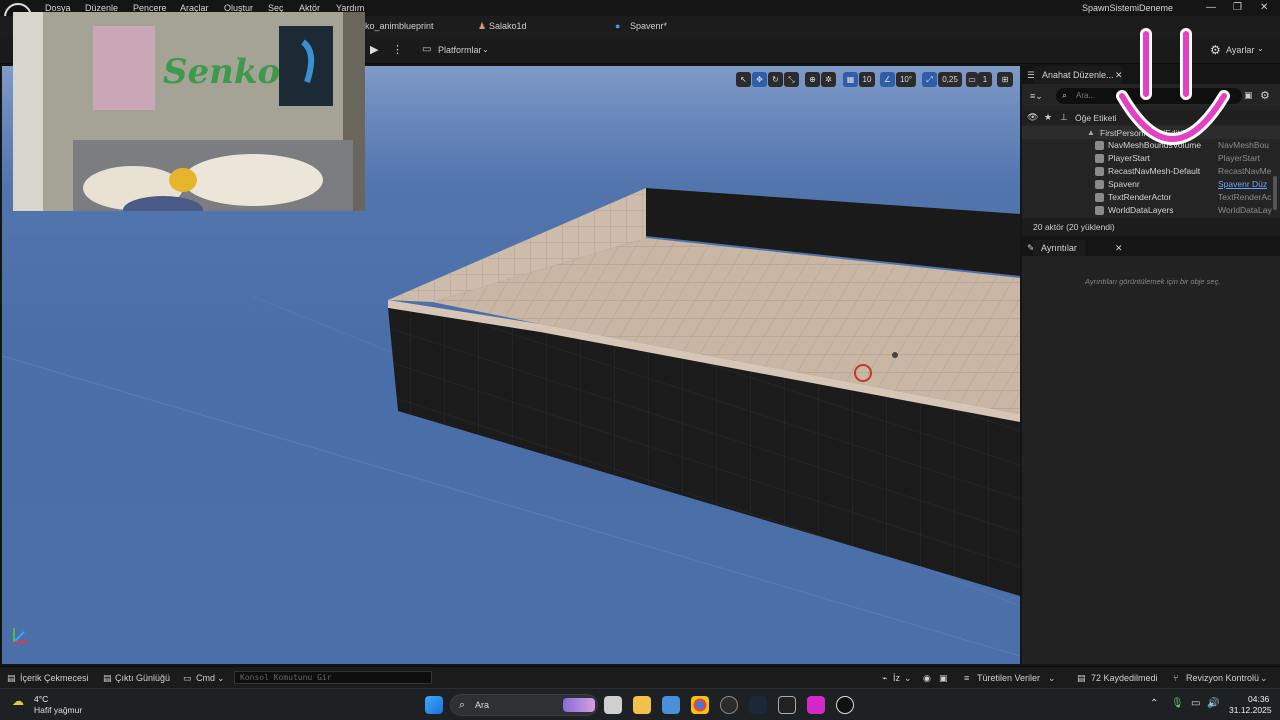  What do you see at coordinates (1064, 117) in the screenshot?
I see `pin-icon: ⊥` at bounding box center [1064, 117].